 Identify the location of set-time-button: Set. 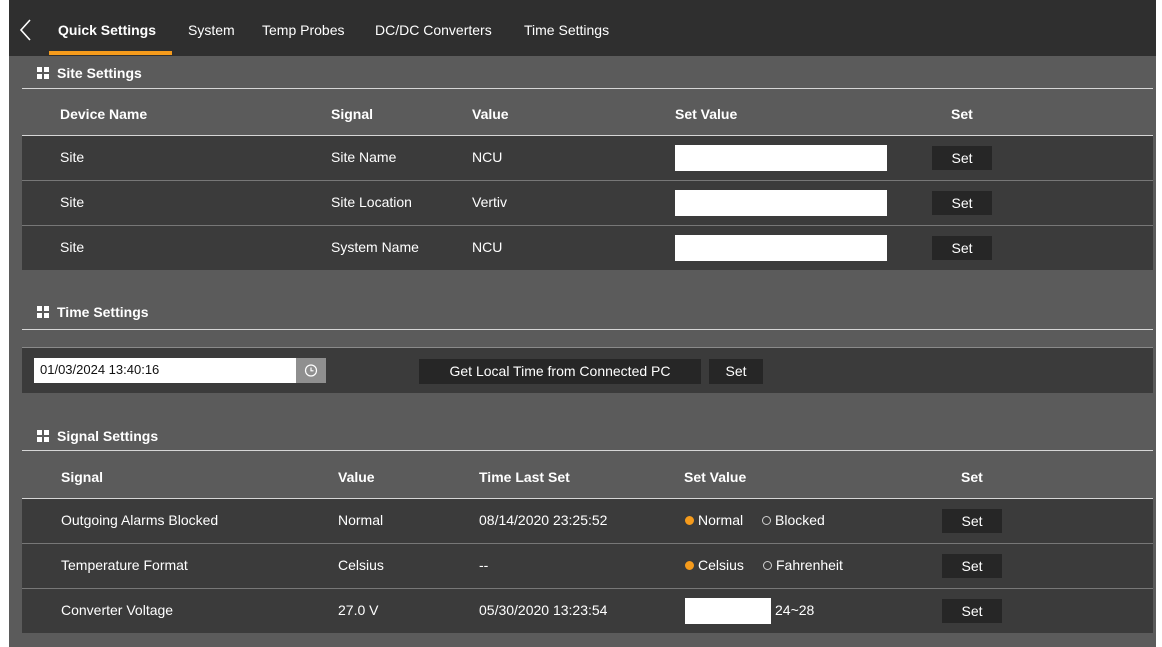
(736, 371).